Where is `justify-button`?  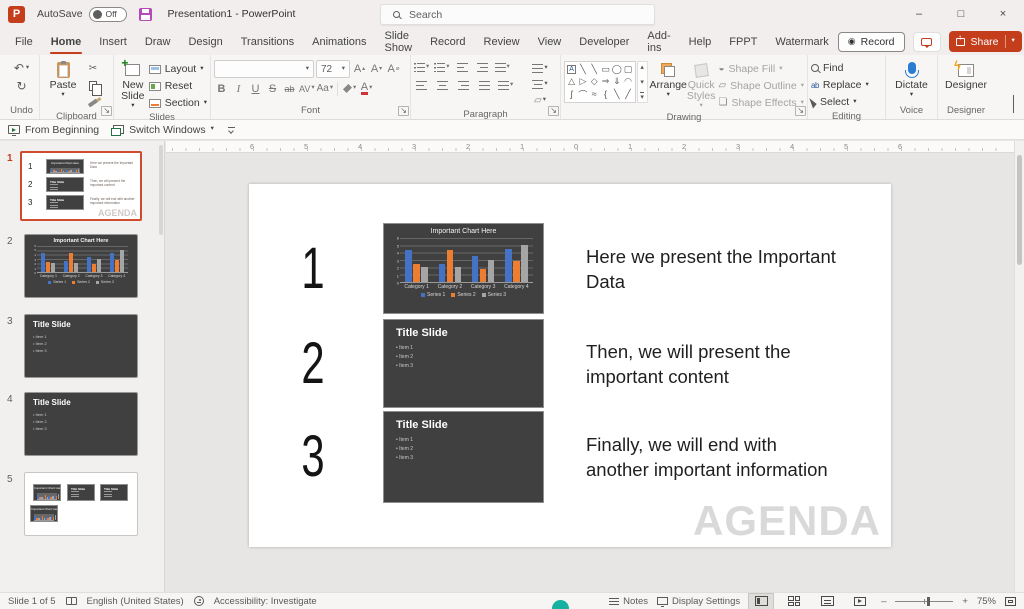 justify-button is located at coordinates (484, 85).